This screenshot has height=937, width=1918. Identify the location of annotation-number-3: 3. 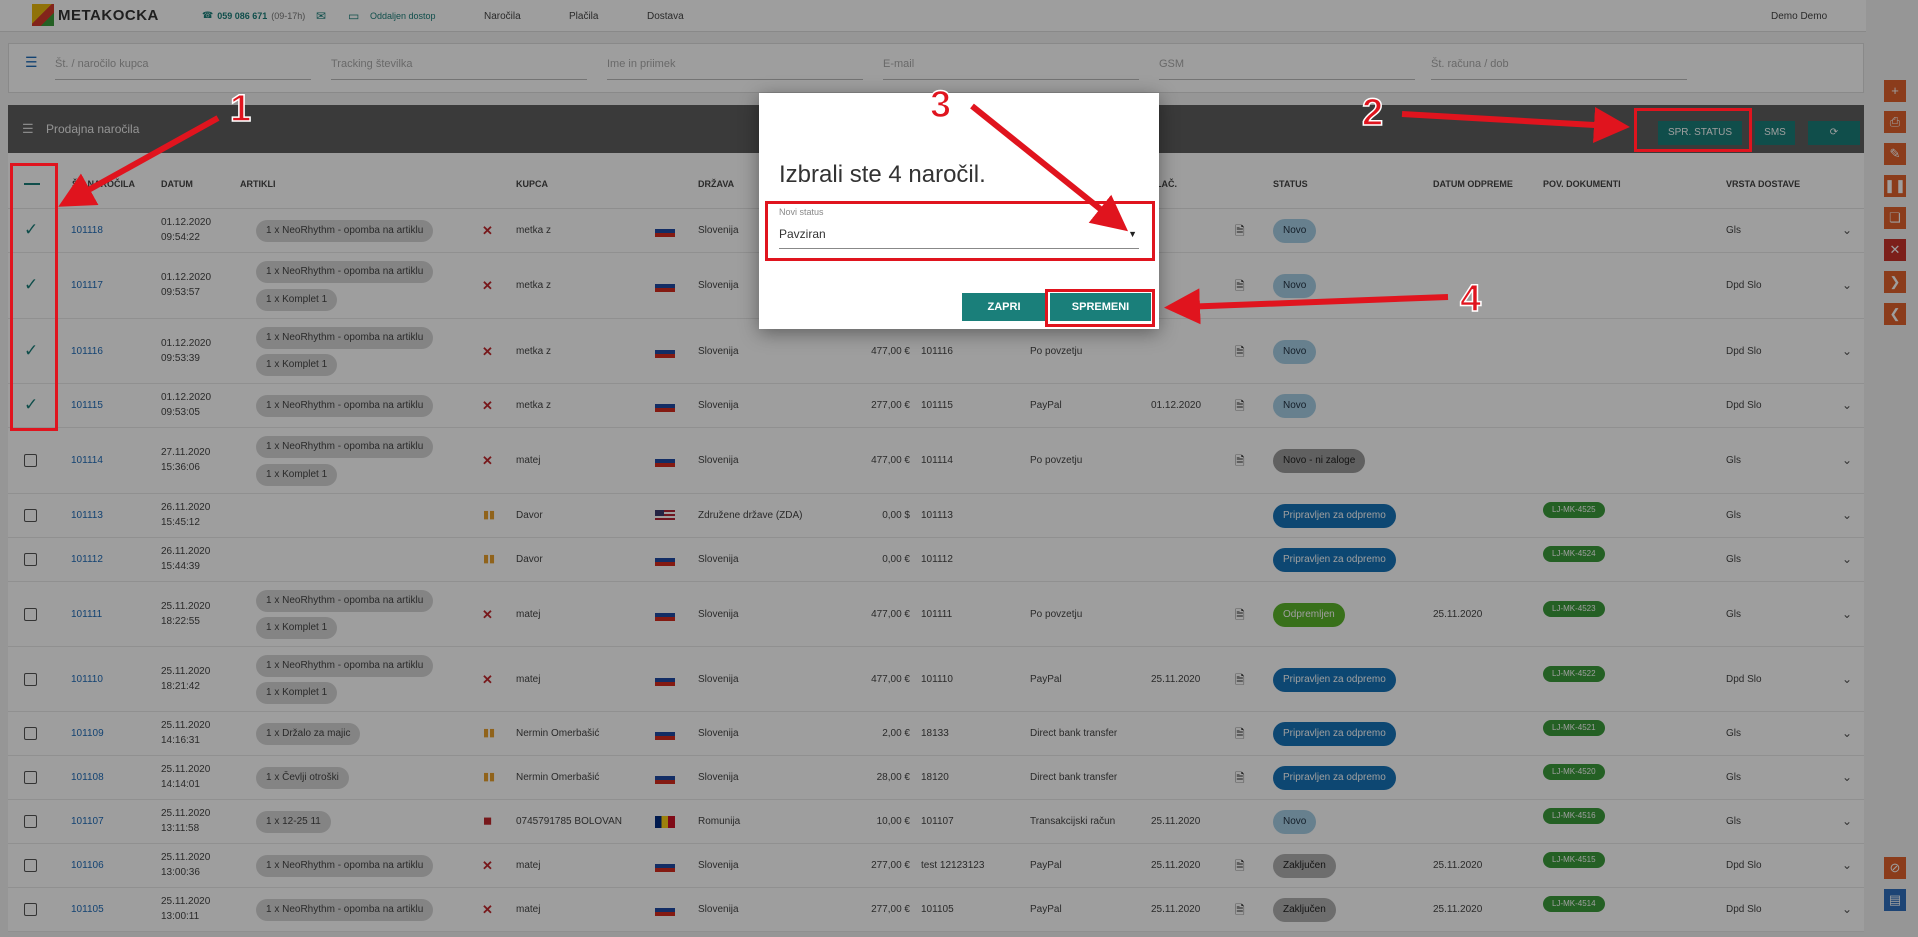
(940, 105).